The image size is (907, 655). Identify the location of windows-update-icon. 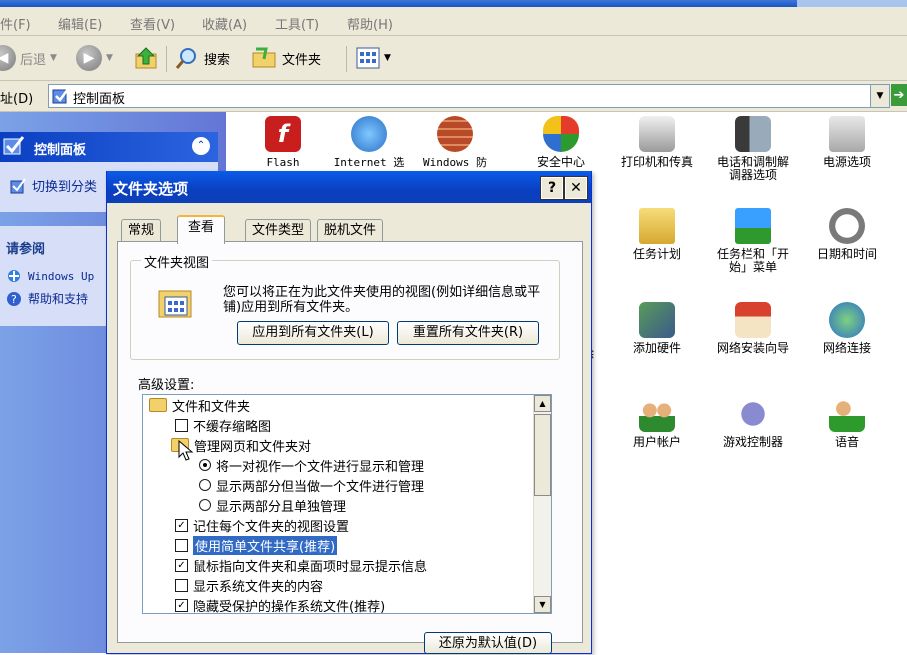
(14, 276).